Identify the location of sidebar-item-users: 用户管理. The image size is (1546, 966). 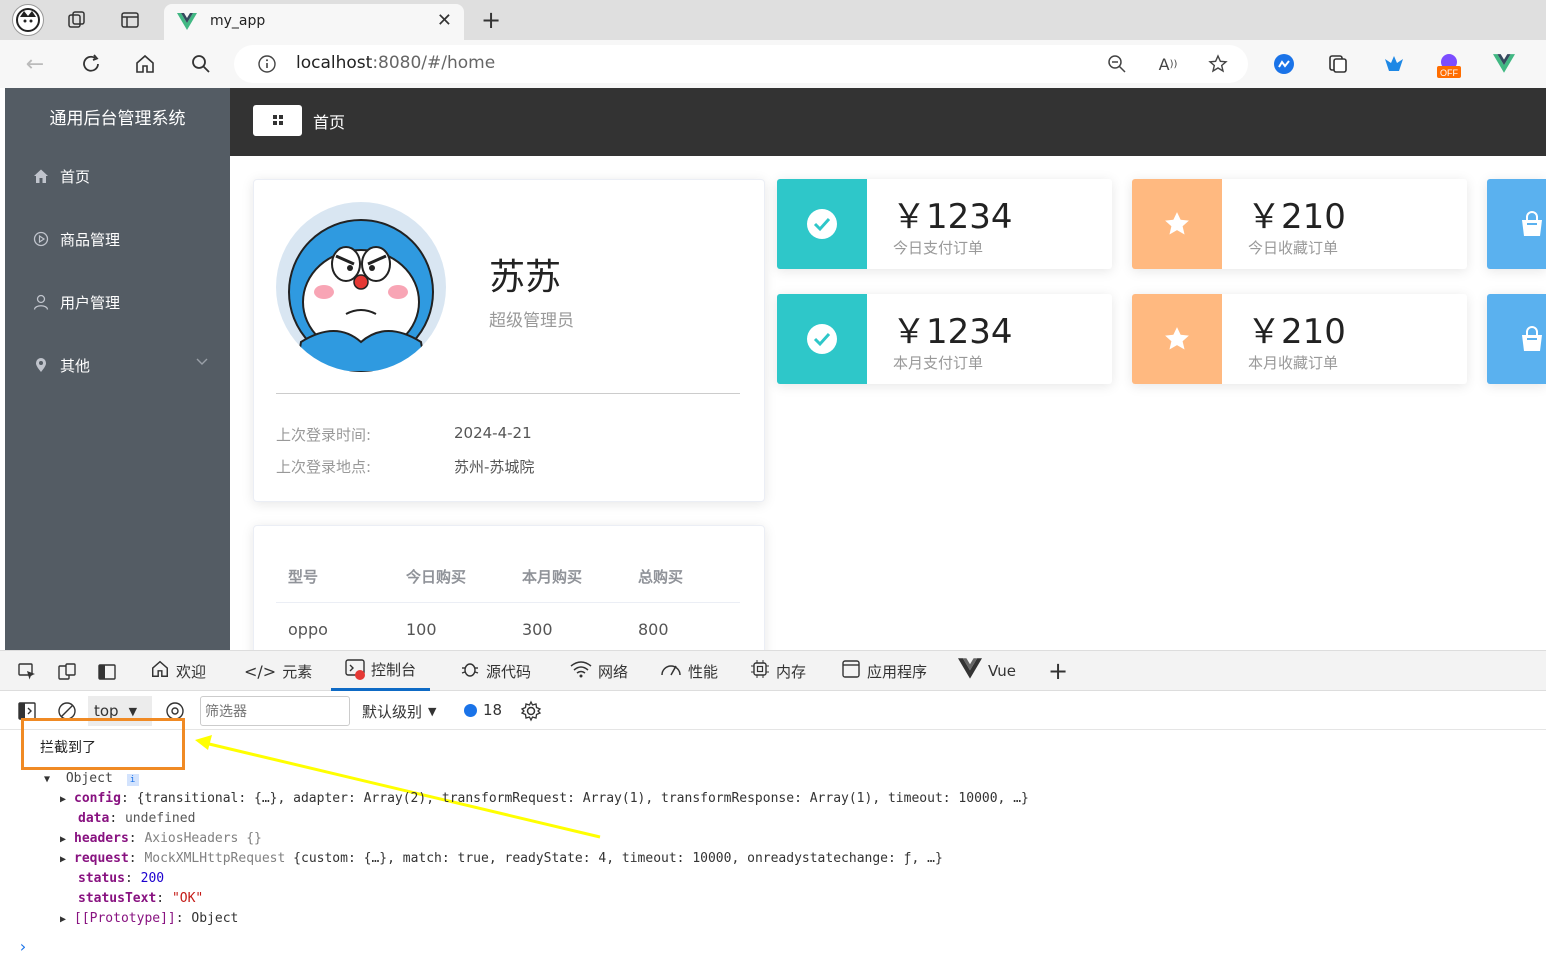
(117, 302).